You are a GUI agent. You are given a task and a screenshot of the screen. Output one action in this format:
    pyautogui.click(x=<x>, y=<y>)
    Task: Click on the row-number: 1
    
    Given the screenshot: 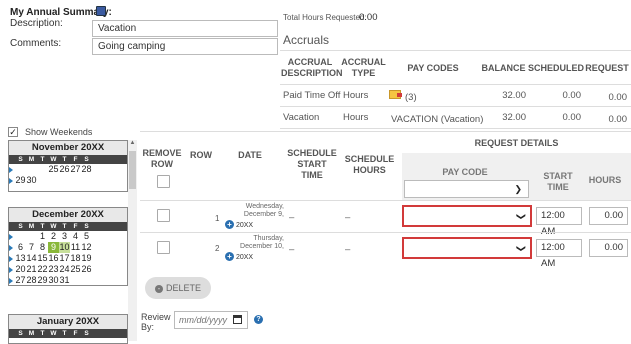 What is the action you would take?
    pyautogui.click(x=217, y=218)
    